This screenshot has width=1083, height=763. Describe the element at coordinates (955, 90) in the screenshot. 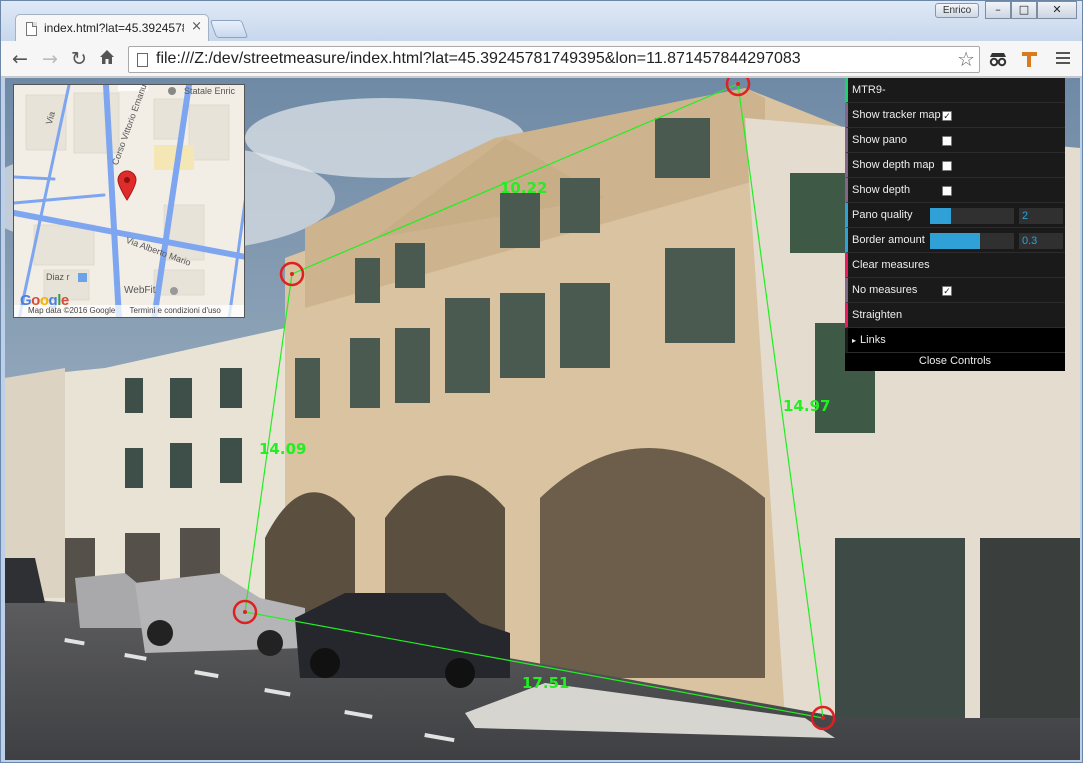

I see `title-row: MTR9-` at that location.